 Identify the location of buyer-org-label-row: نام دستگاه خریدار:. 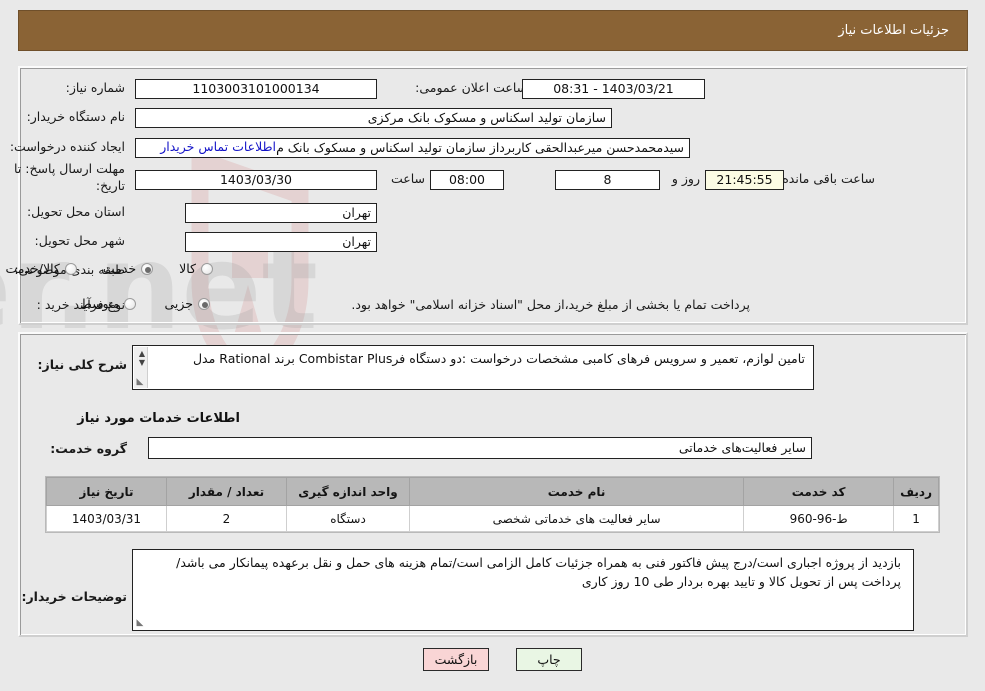
(76, 116).